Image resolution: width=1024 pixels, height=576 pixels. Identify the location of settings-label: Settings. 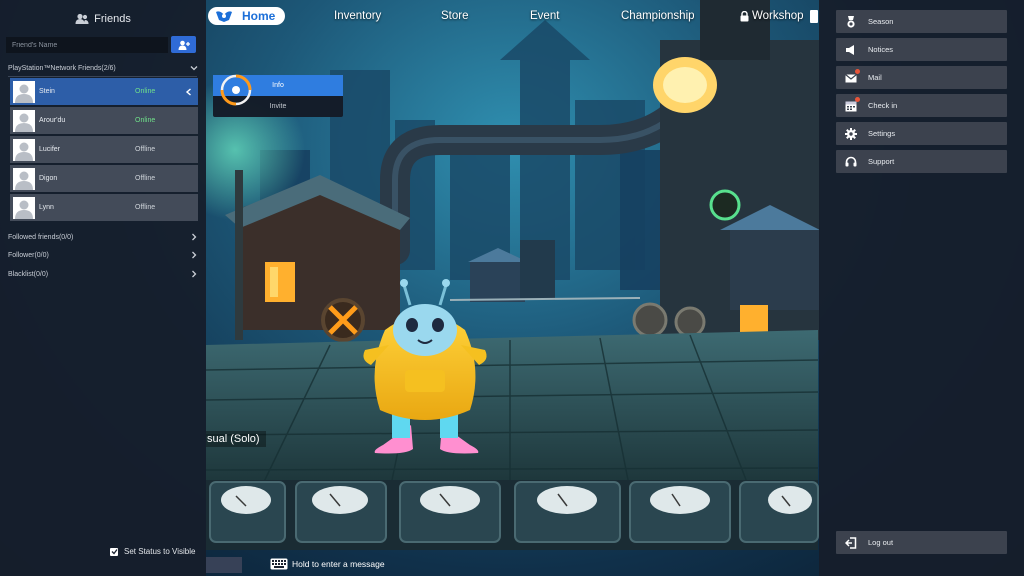
(882, 133).